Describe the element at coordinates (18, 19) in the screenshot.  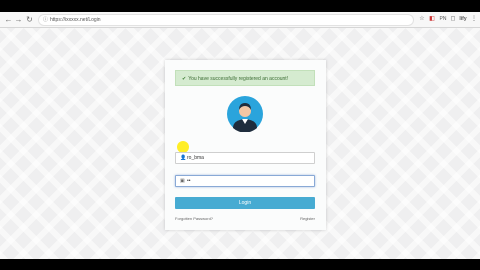
I see `forward-icon: →` at that location.